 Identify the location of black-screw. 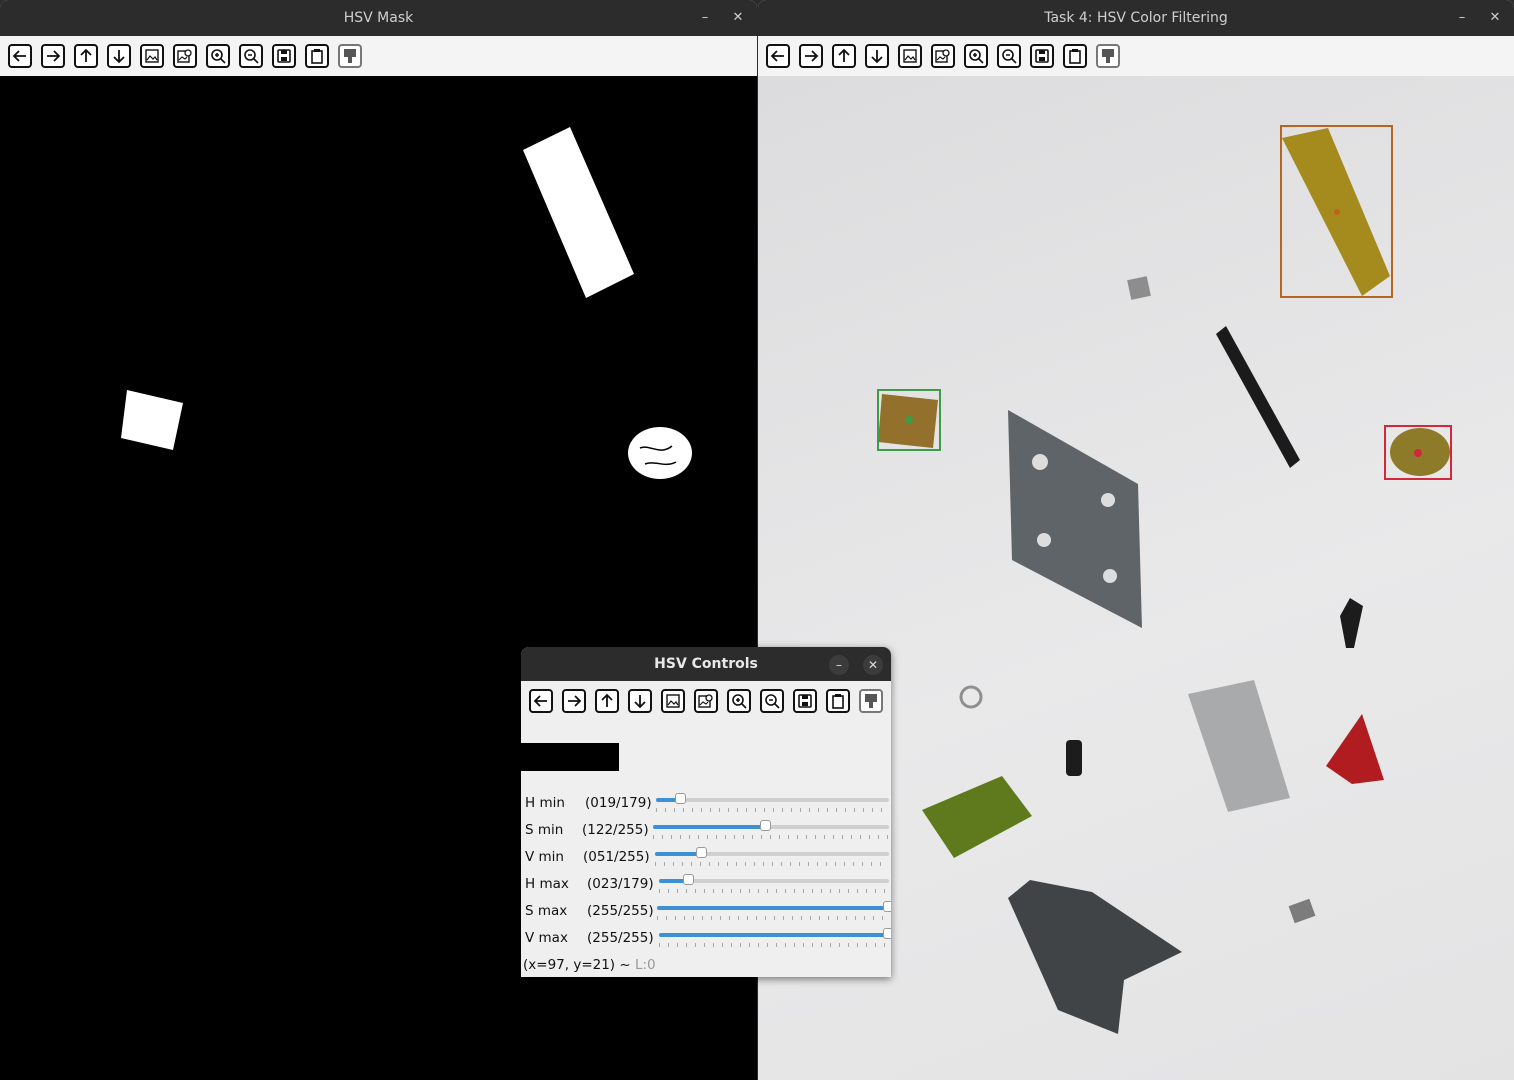
(1351, 623).